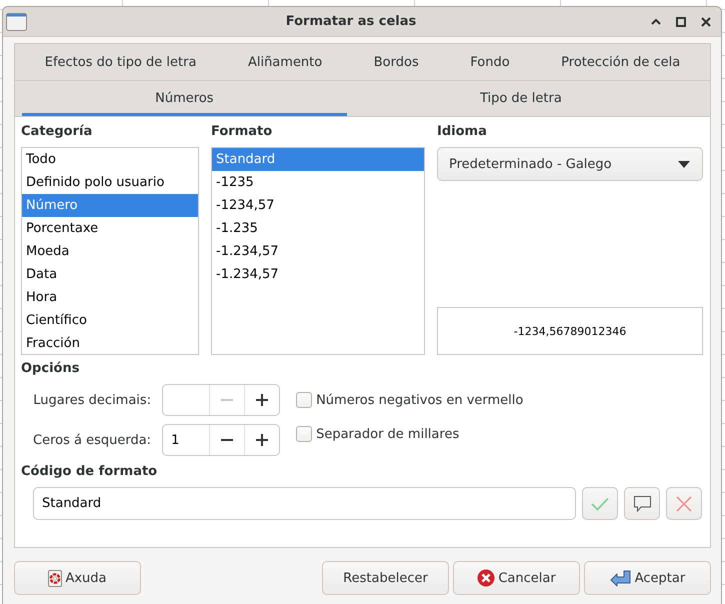 The image size is (725, 604). I want to click on list-item: Porcentaxe, so click(110, 228).